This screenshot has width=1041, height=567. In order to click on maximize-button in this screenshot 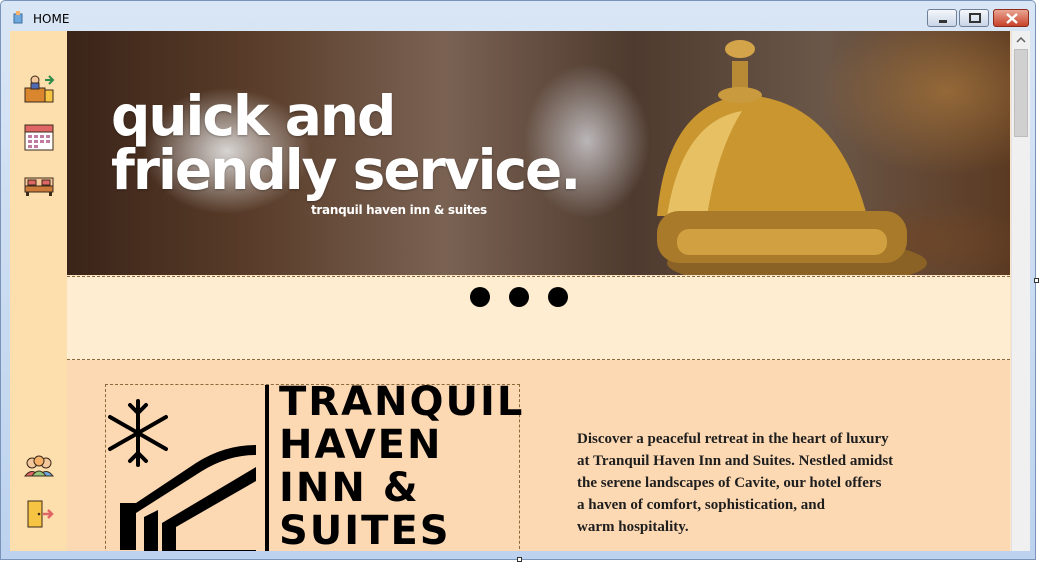, I will do `click(974, 18)`.